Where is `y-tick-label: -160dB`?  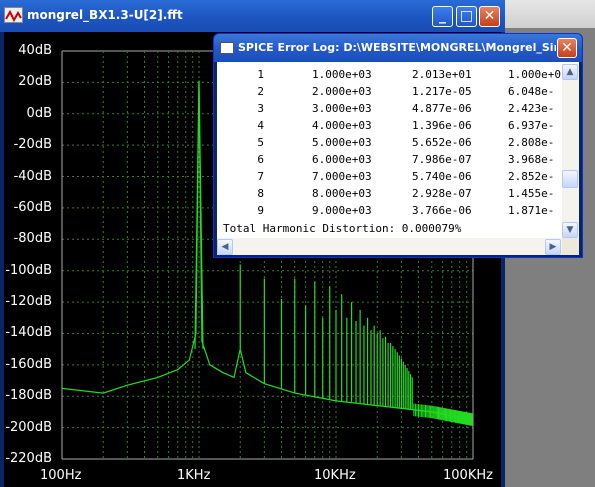 y-tick-label: -160dB is located at coordinates (28, 364).